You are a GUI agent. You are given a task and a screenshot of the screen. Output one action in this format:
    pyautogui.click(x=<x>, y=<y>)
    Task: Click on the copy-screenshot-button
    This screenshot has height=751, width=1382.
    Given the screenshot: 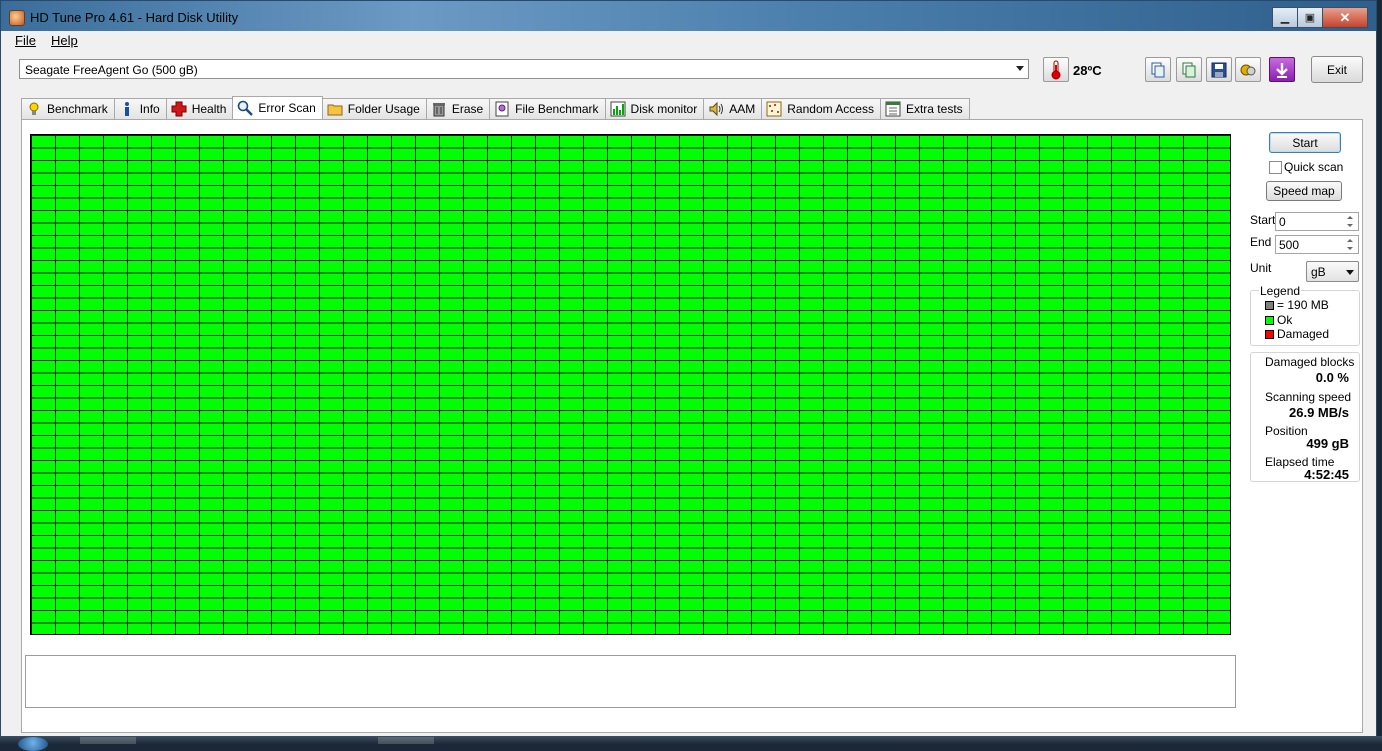 What is the action you would take?
    pyautogui.click(x=1189, y=69)
    